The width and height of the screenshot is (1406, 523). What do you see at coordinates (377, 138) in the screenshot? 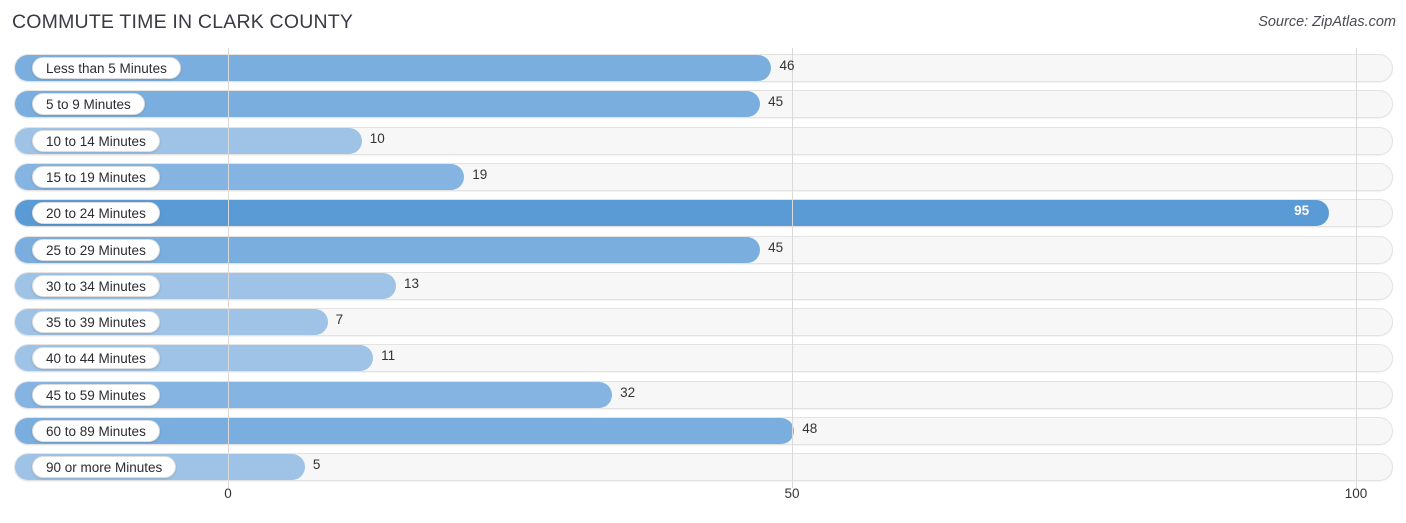
I see `bar-value-label: 10` at bounding box center [377, 138].